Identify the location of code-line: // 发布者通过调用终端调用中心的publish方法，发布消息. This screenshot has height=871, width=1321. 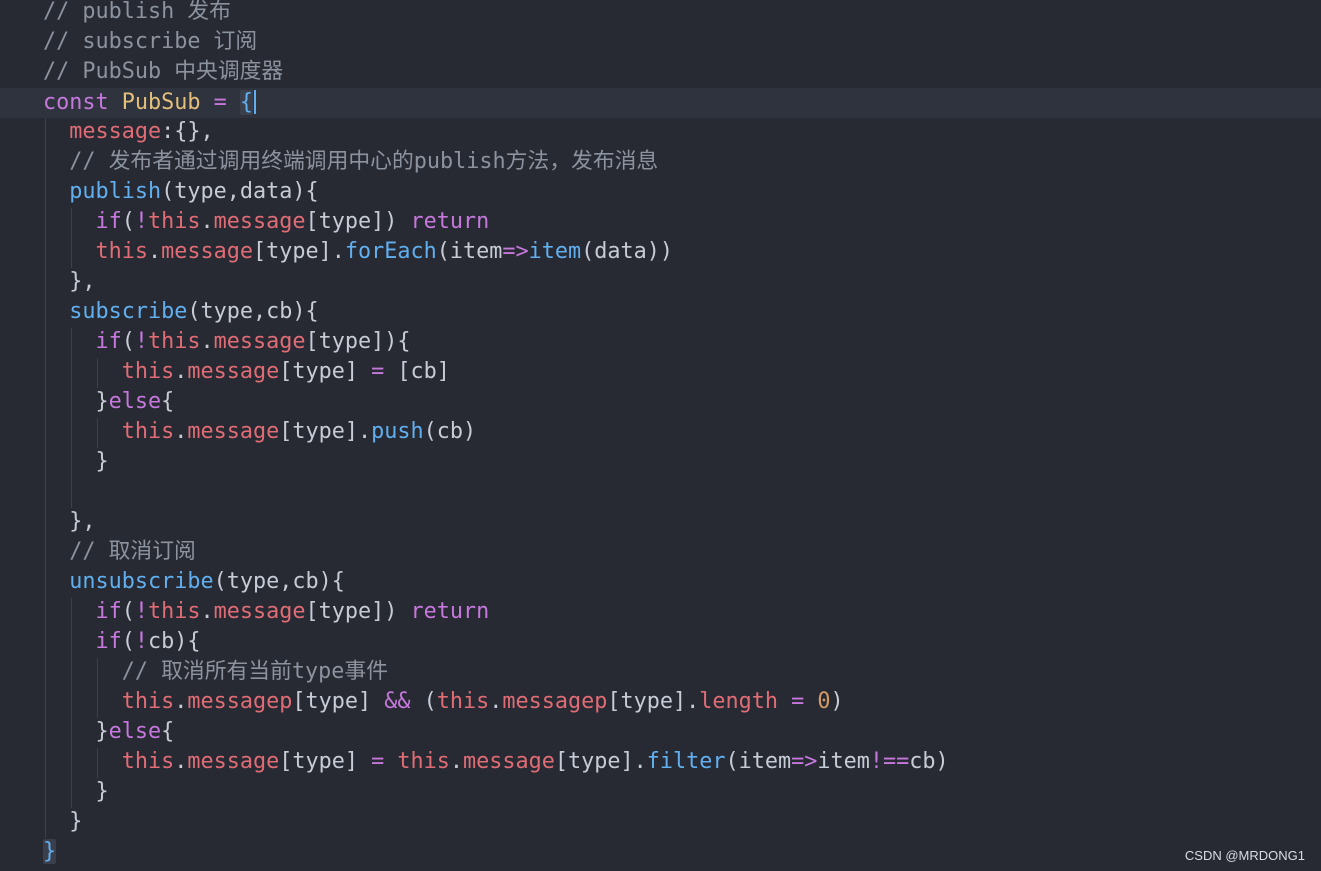
(496, 165).